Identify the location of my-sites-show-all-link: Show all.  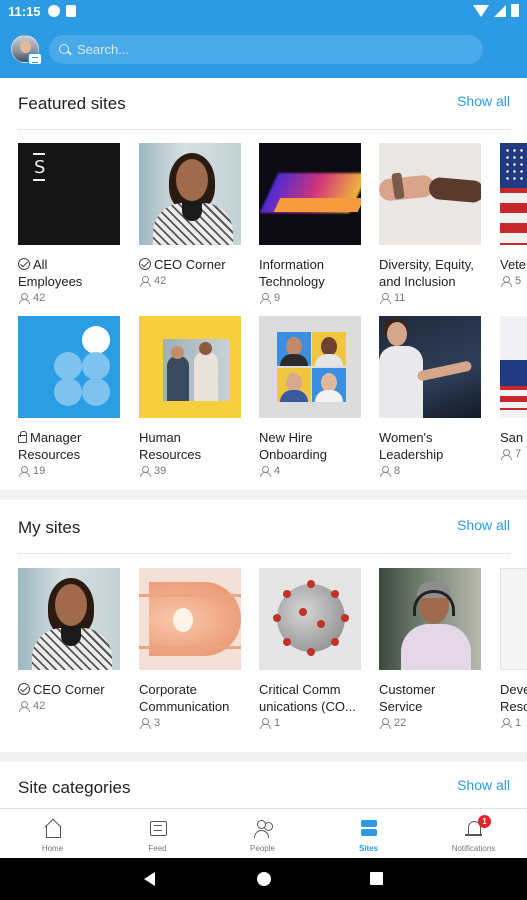
(483, 525).